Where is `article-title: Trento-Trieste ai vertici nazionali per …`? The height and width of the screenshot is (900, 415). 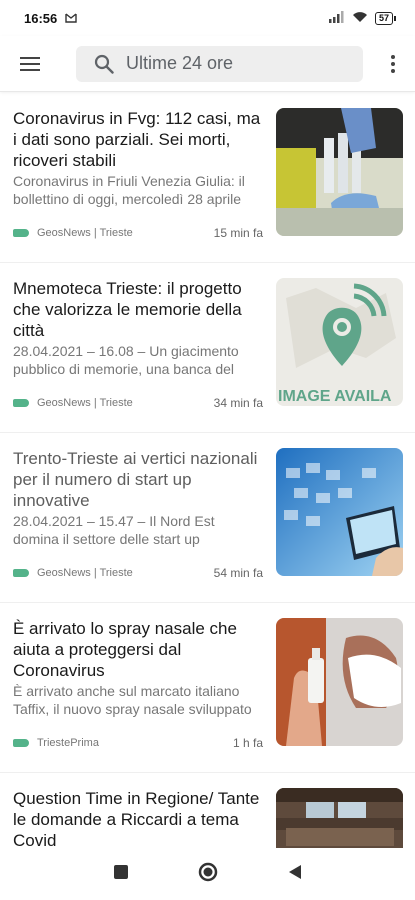
article-title: Trento-Trieste ai vertici nazionali per … is located at coordinates (139, 479).